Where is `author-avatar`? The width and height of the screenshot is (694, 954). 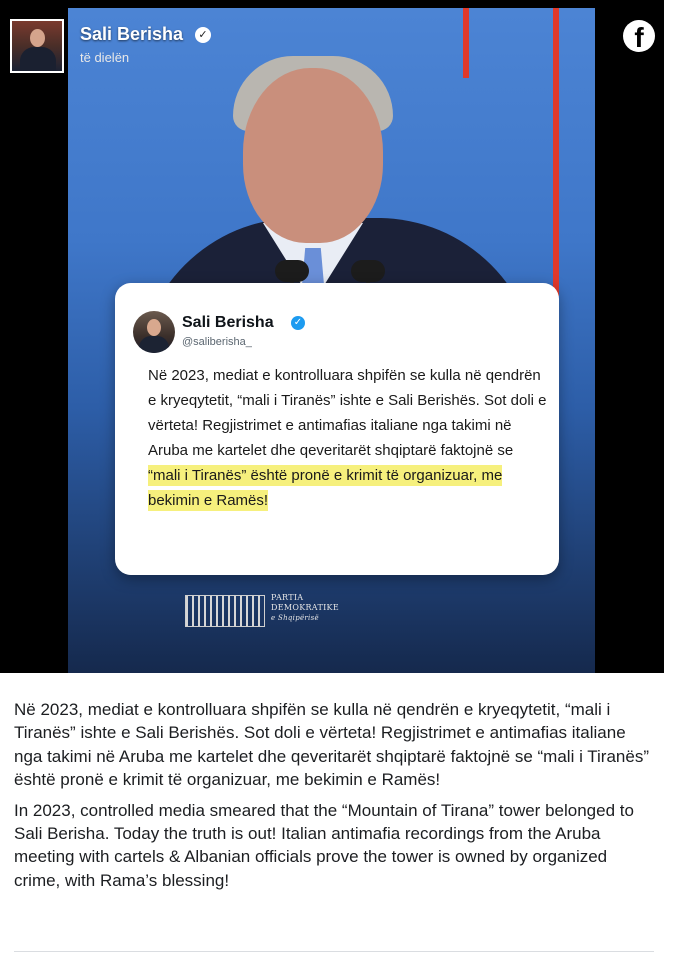
author-avatar is located at coordinates (37, 46).